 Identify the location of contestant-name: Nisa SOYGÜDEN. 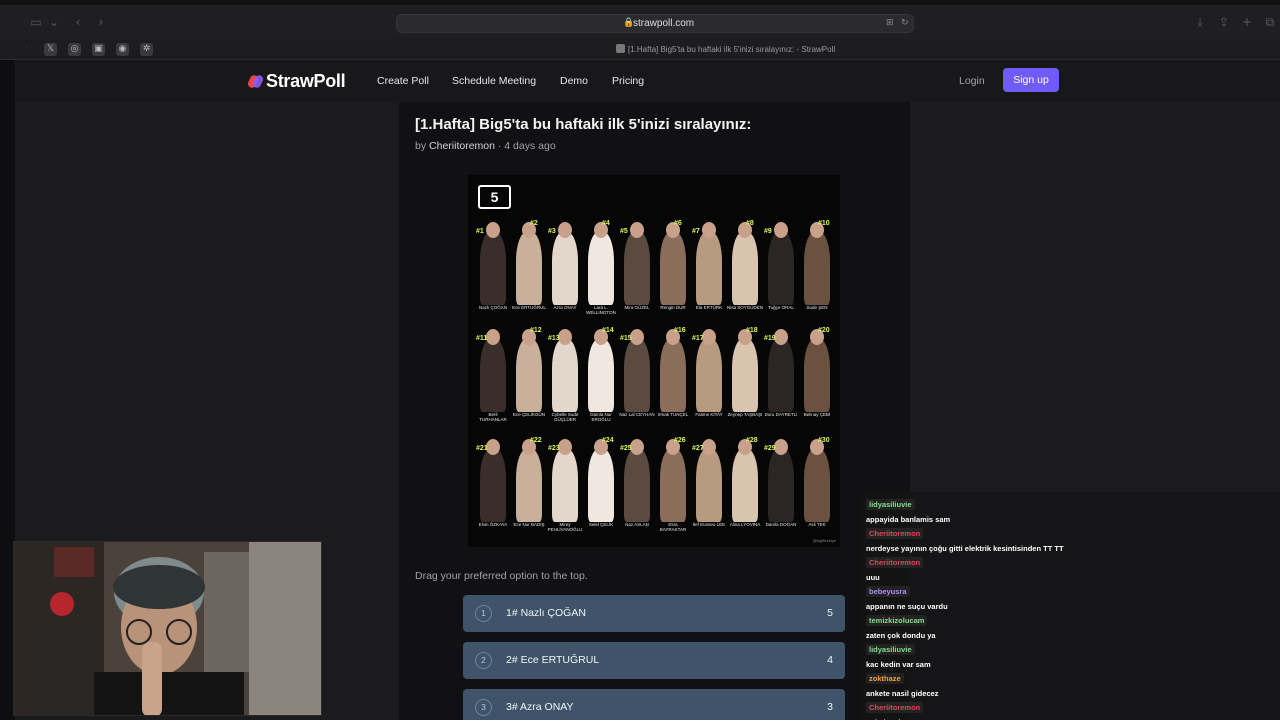
(745, 307).